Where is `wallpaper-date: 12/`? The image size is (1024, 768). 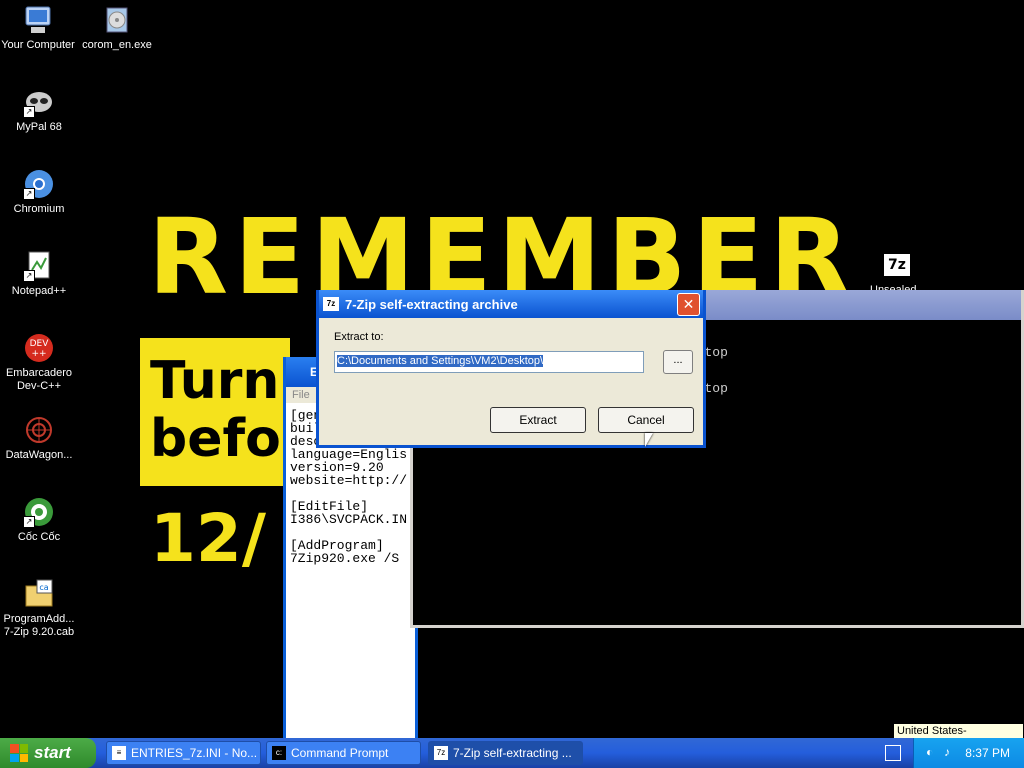
wallpaper-date: 12/ is located at coordinates (208, 538).